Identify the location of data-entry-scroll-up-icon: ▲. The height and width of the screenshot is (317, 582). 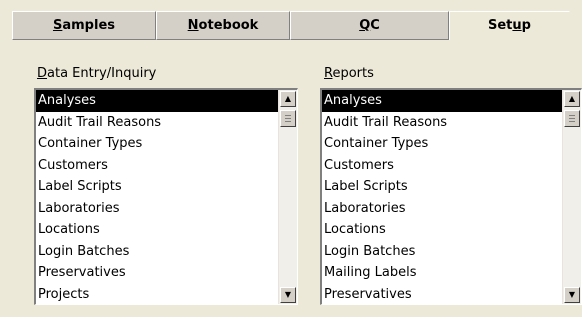
(288, 99).